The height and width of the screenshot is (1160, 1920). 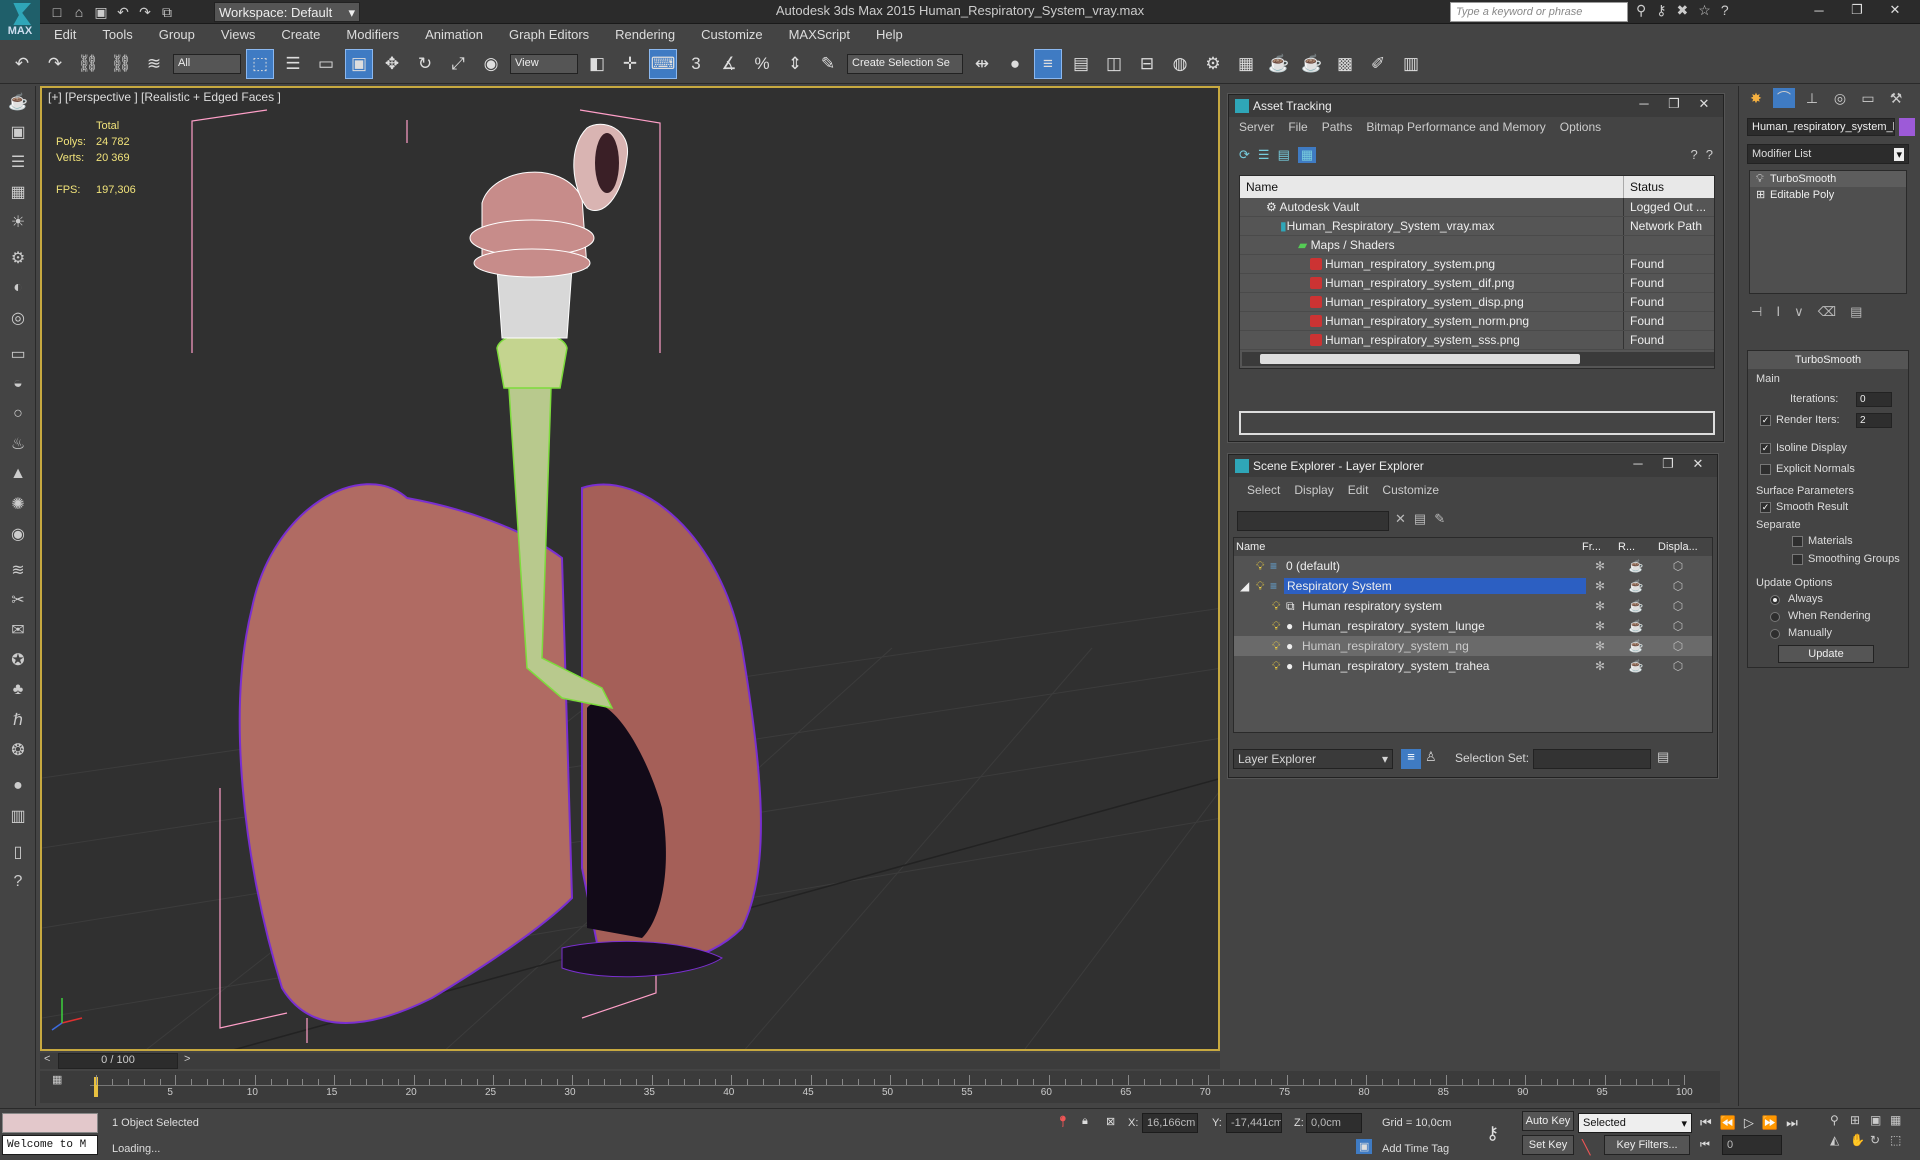 I want to click on hair-icon: ℏ, so click(x=18, y=720).